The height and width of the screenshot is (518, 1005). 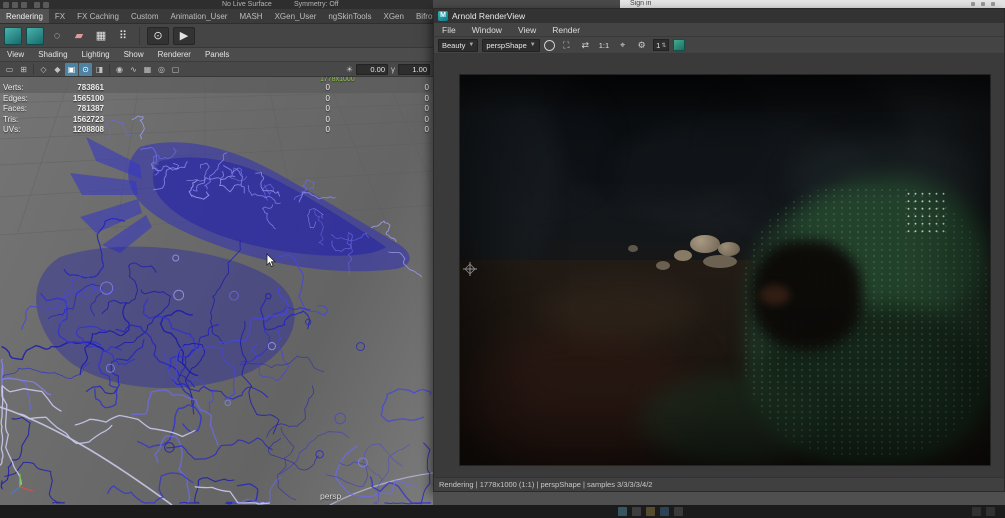 I want to click on camera-dropdown: perspShape ▼, so click(x=511, y=45).